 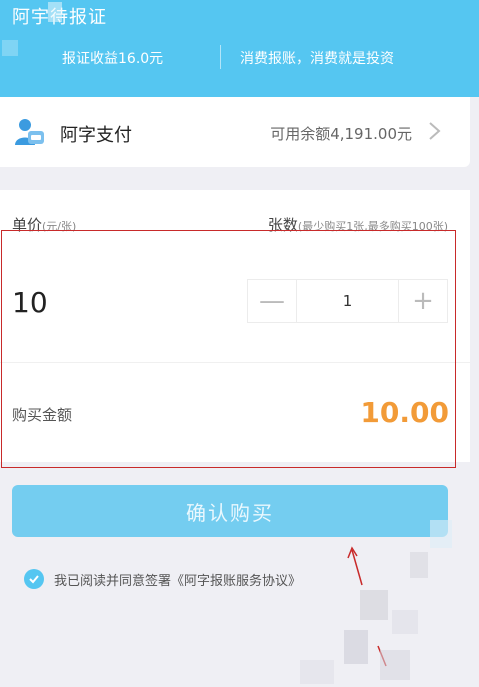 I want to click on chevron-right-icon, so click(x=434, y=131).